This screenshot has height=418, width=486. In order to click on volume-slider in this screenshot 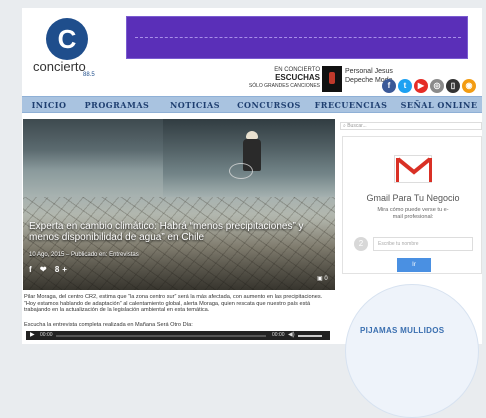, I will do `click(310, 336)`.